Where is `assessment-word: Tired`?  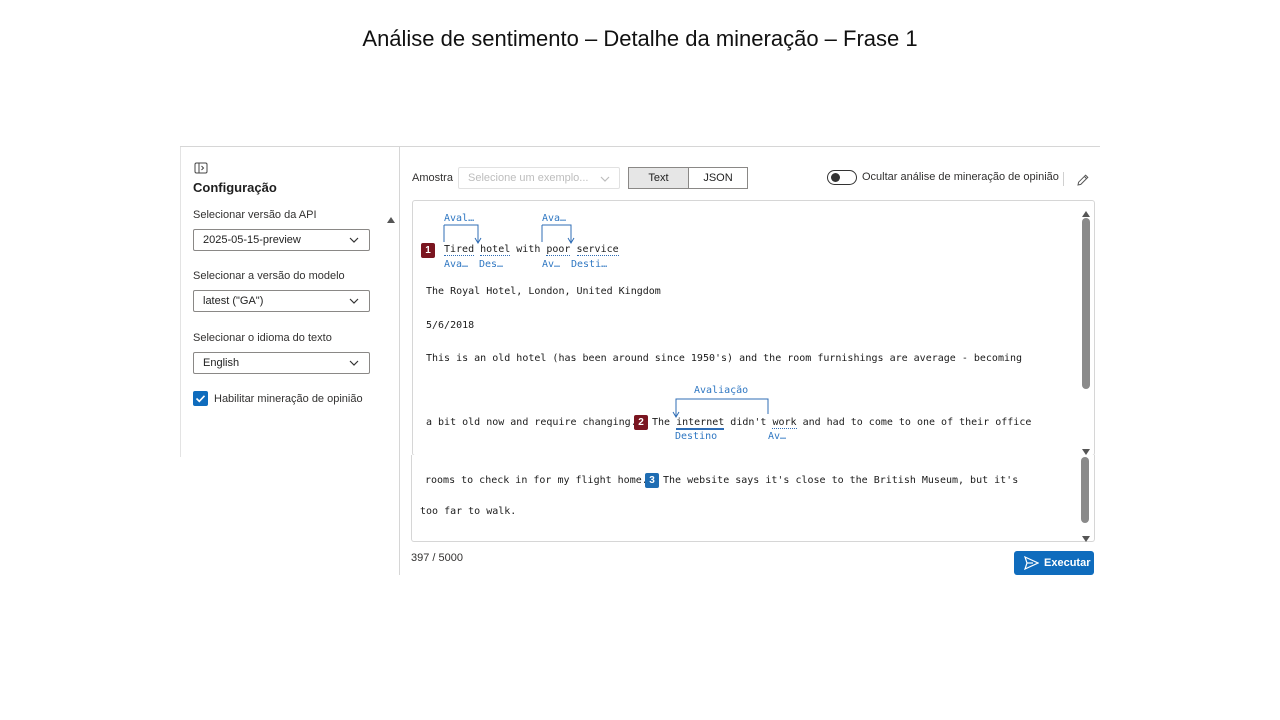 assessment-word: Tired is located at coordinates (459, 250).